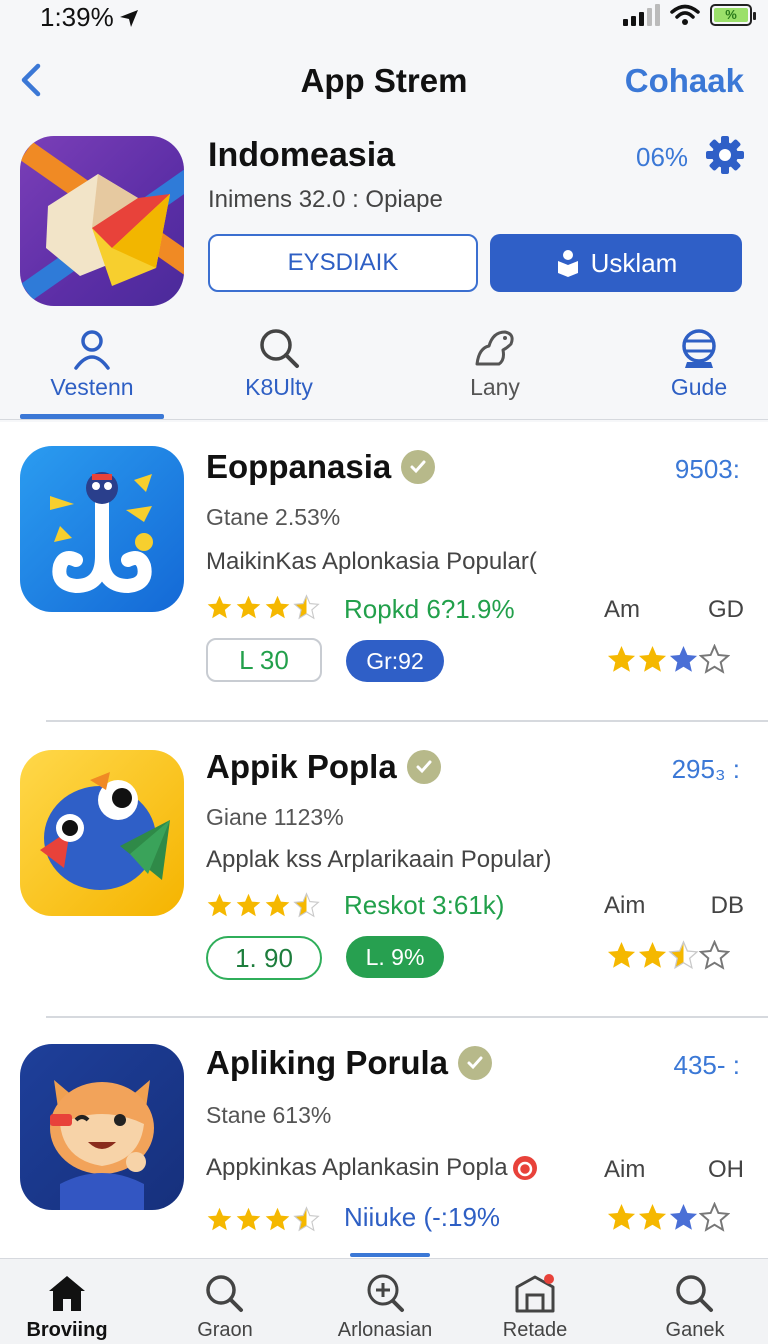  What do you see at coordinates (699, 387) in the screenshot?
I see `tab-label: Gude` at bounding box center [699, 387].